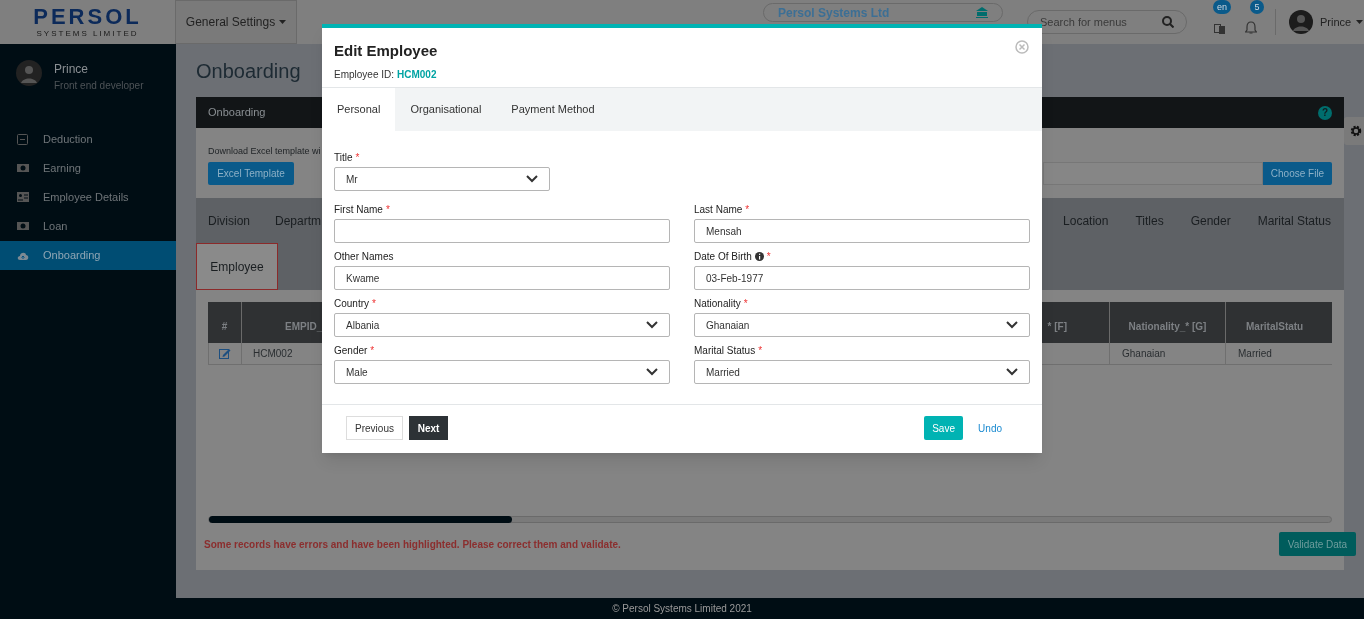 Image resolution: width=1364 pixels, height=619 pixels. What do you see at coordinates (442, 179) in the screenshot?
I see `select-field: Mr` at bounding box center [442, 179].